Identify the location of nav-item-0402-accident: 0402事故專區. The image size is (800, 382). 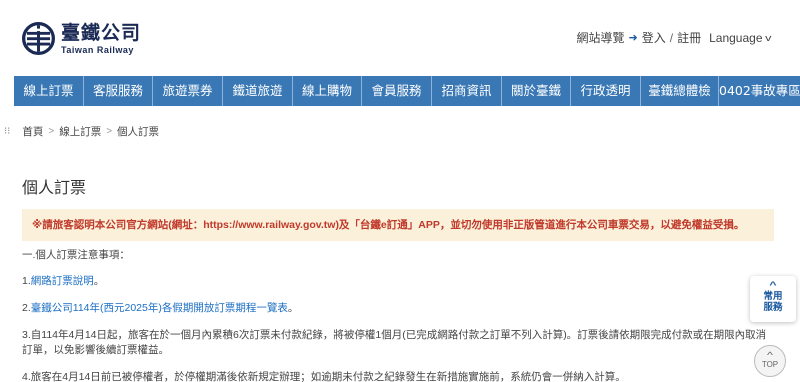
(759, 91).